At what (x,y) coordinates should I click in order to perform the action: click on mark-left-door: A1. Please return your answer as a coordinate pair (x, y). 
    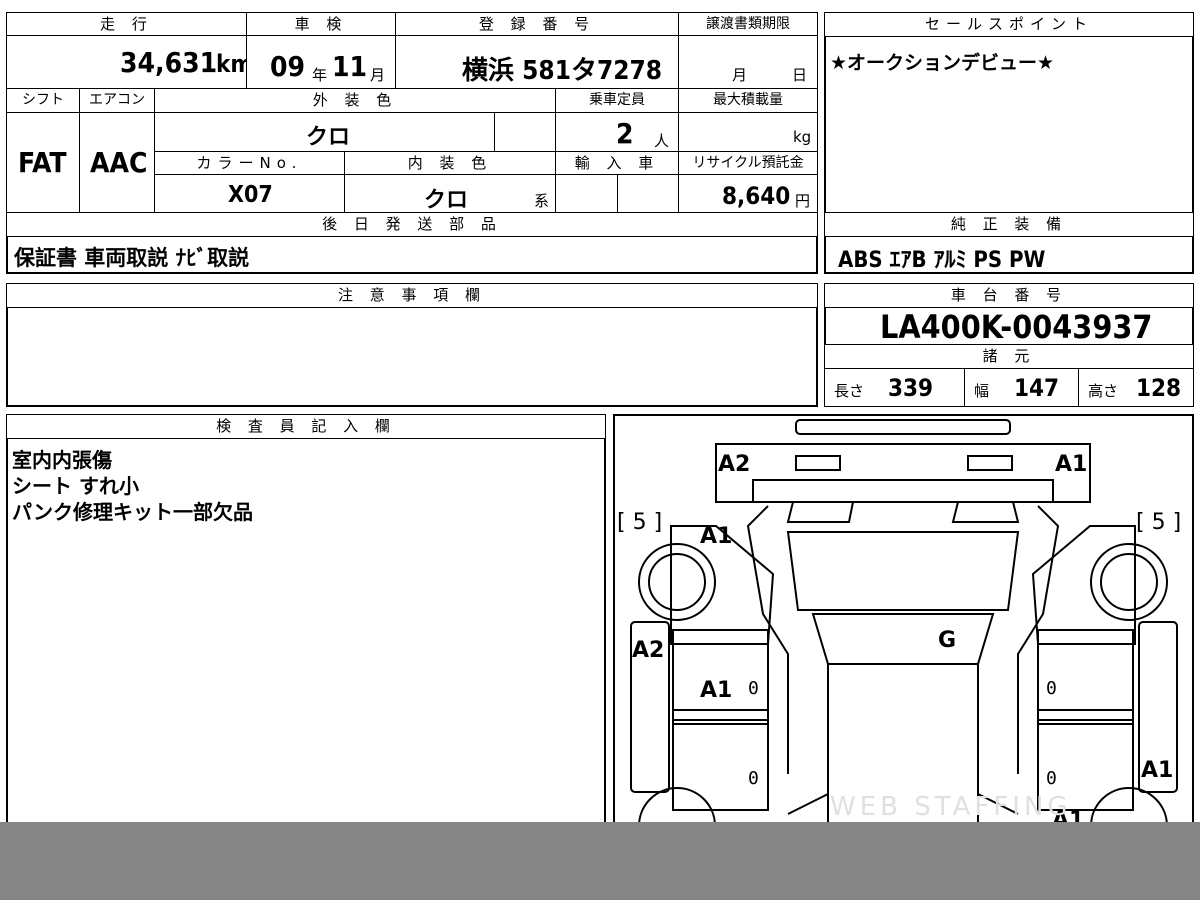
    Looking at the image, I should click on (716, 690).